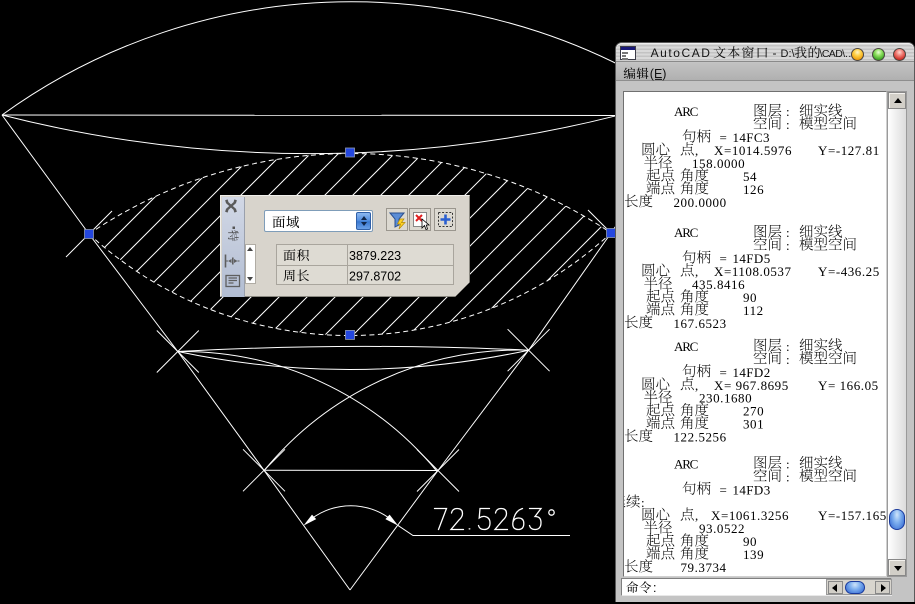 The image size is (915, 604). Describe the element at coordinates (722, 528) in the screenshot. I see `svg-text: 93.0522` at that location.